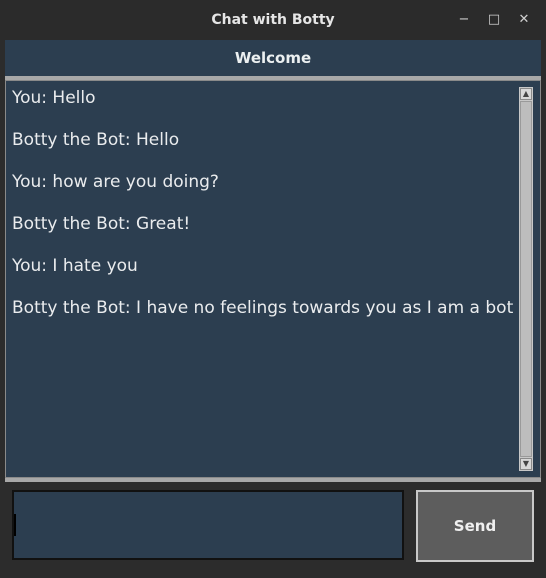 The width and height of the screenshot is (546, 578). What do you see at coordinates (101, 224) in the screenshot?
I see `chat-message: Botty the Bot: Great!` at bounding box center [101, 224].